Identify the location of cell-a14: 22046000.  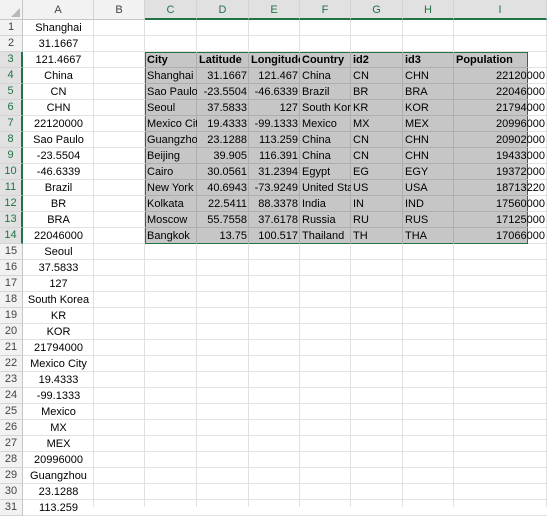
(58, 236).